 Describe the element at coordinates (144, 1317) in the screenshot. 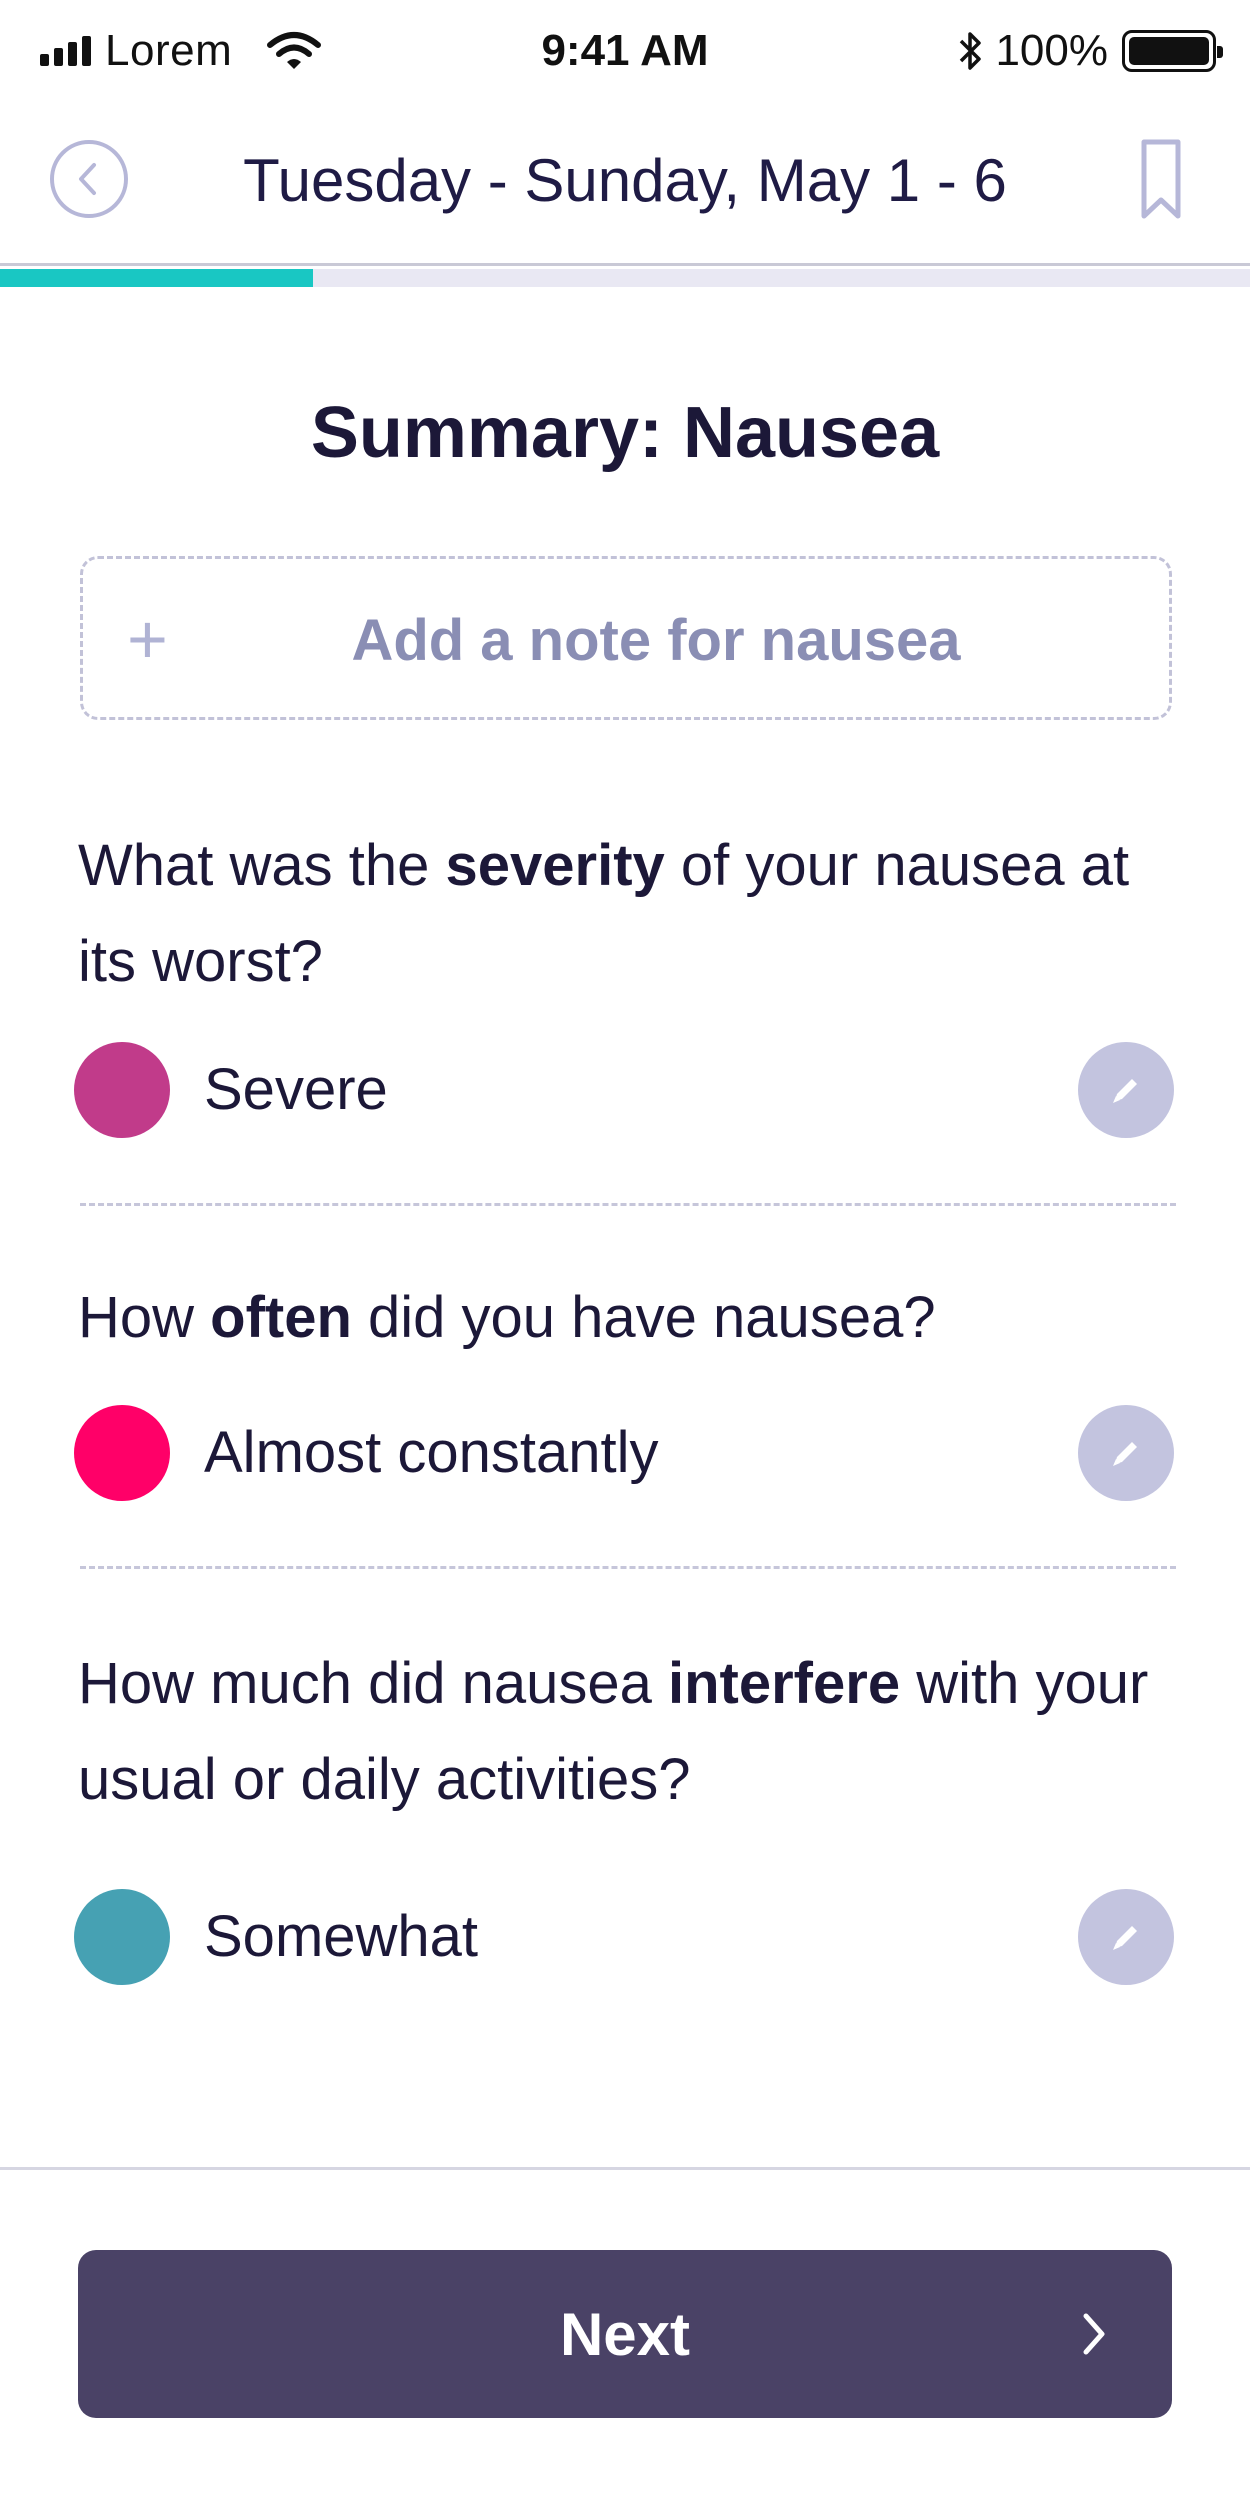

I see `question-text: How` at that location.